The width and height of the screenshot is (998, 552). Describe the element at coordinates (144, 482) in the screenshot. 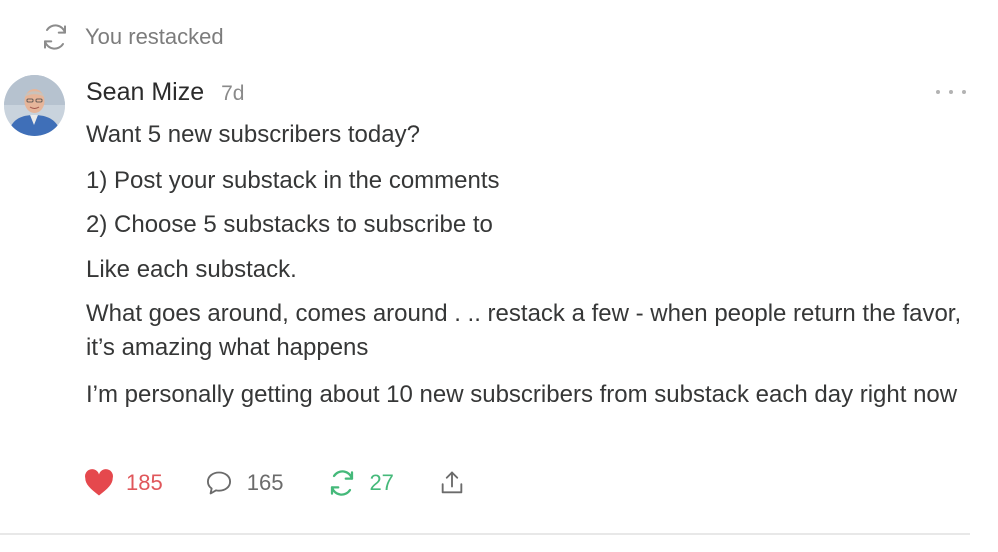

I see `like-count: 185` at that location.